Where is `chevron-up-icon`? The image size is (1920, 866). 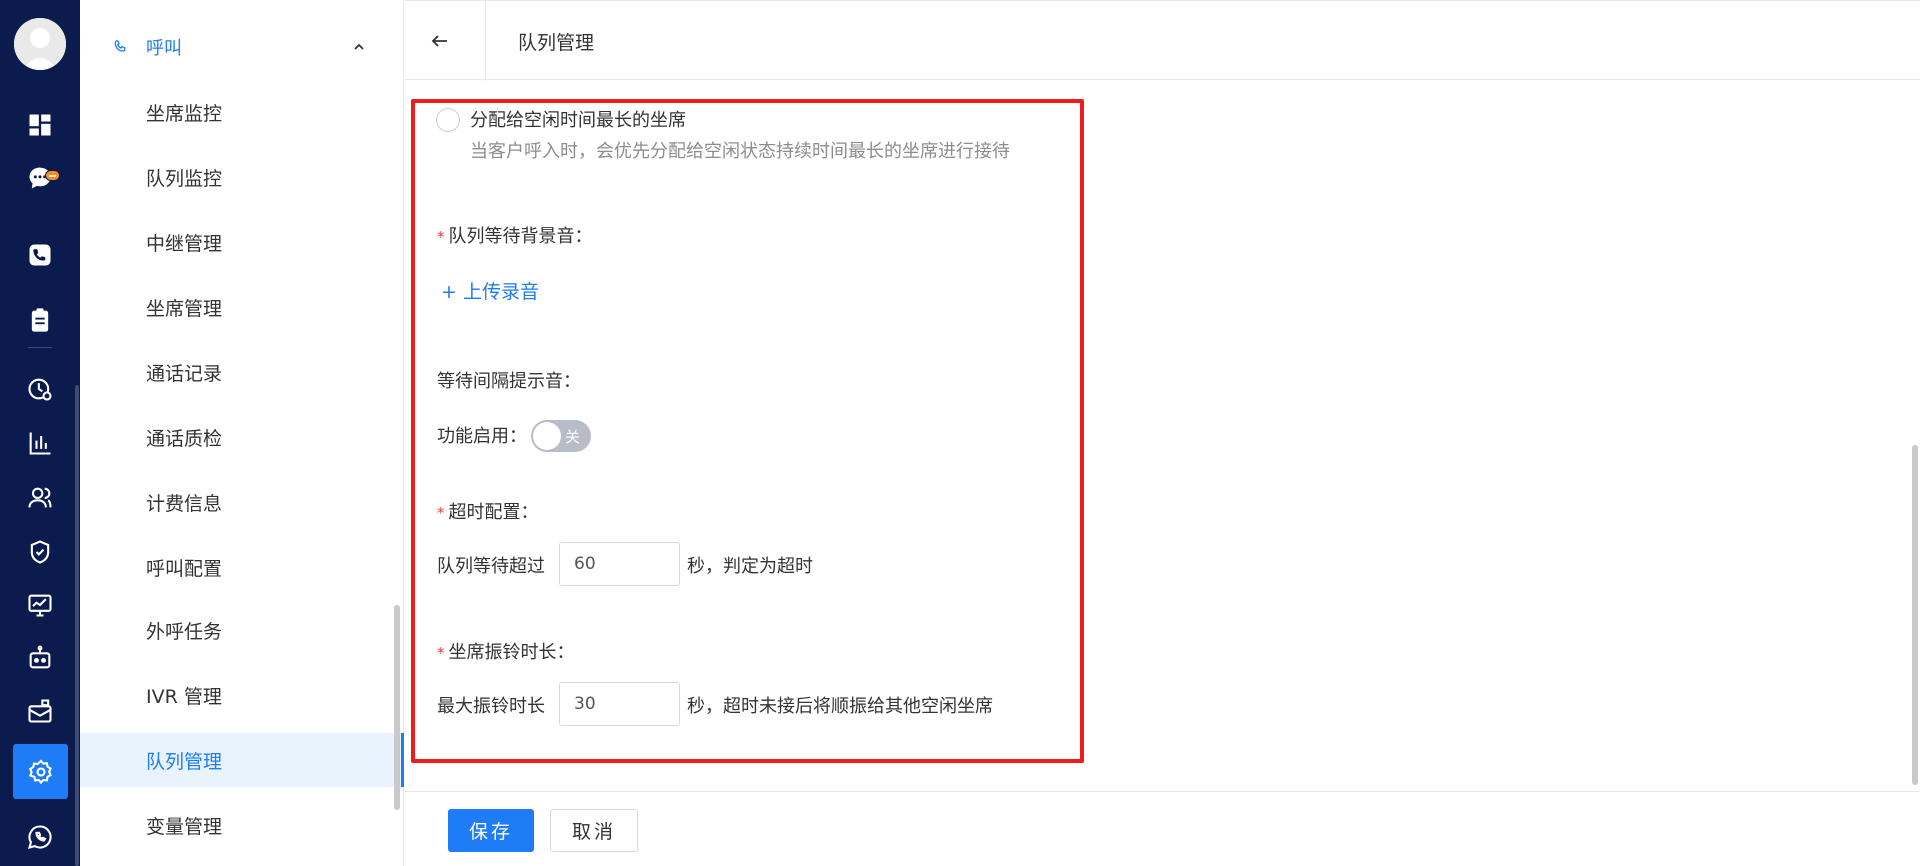 chevron-up-icon is located at coordinates (359, 46).